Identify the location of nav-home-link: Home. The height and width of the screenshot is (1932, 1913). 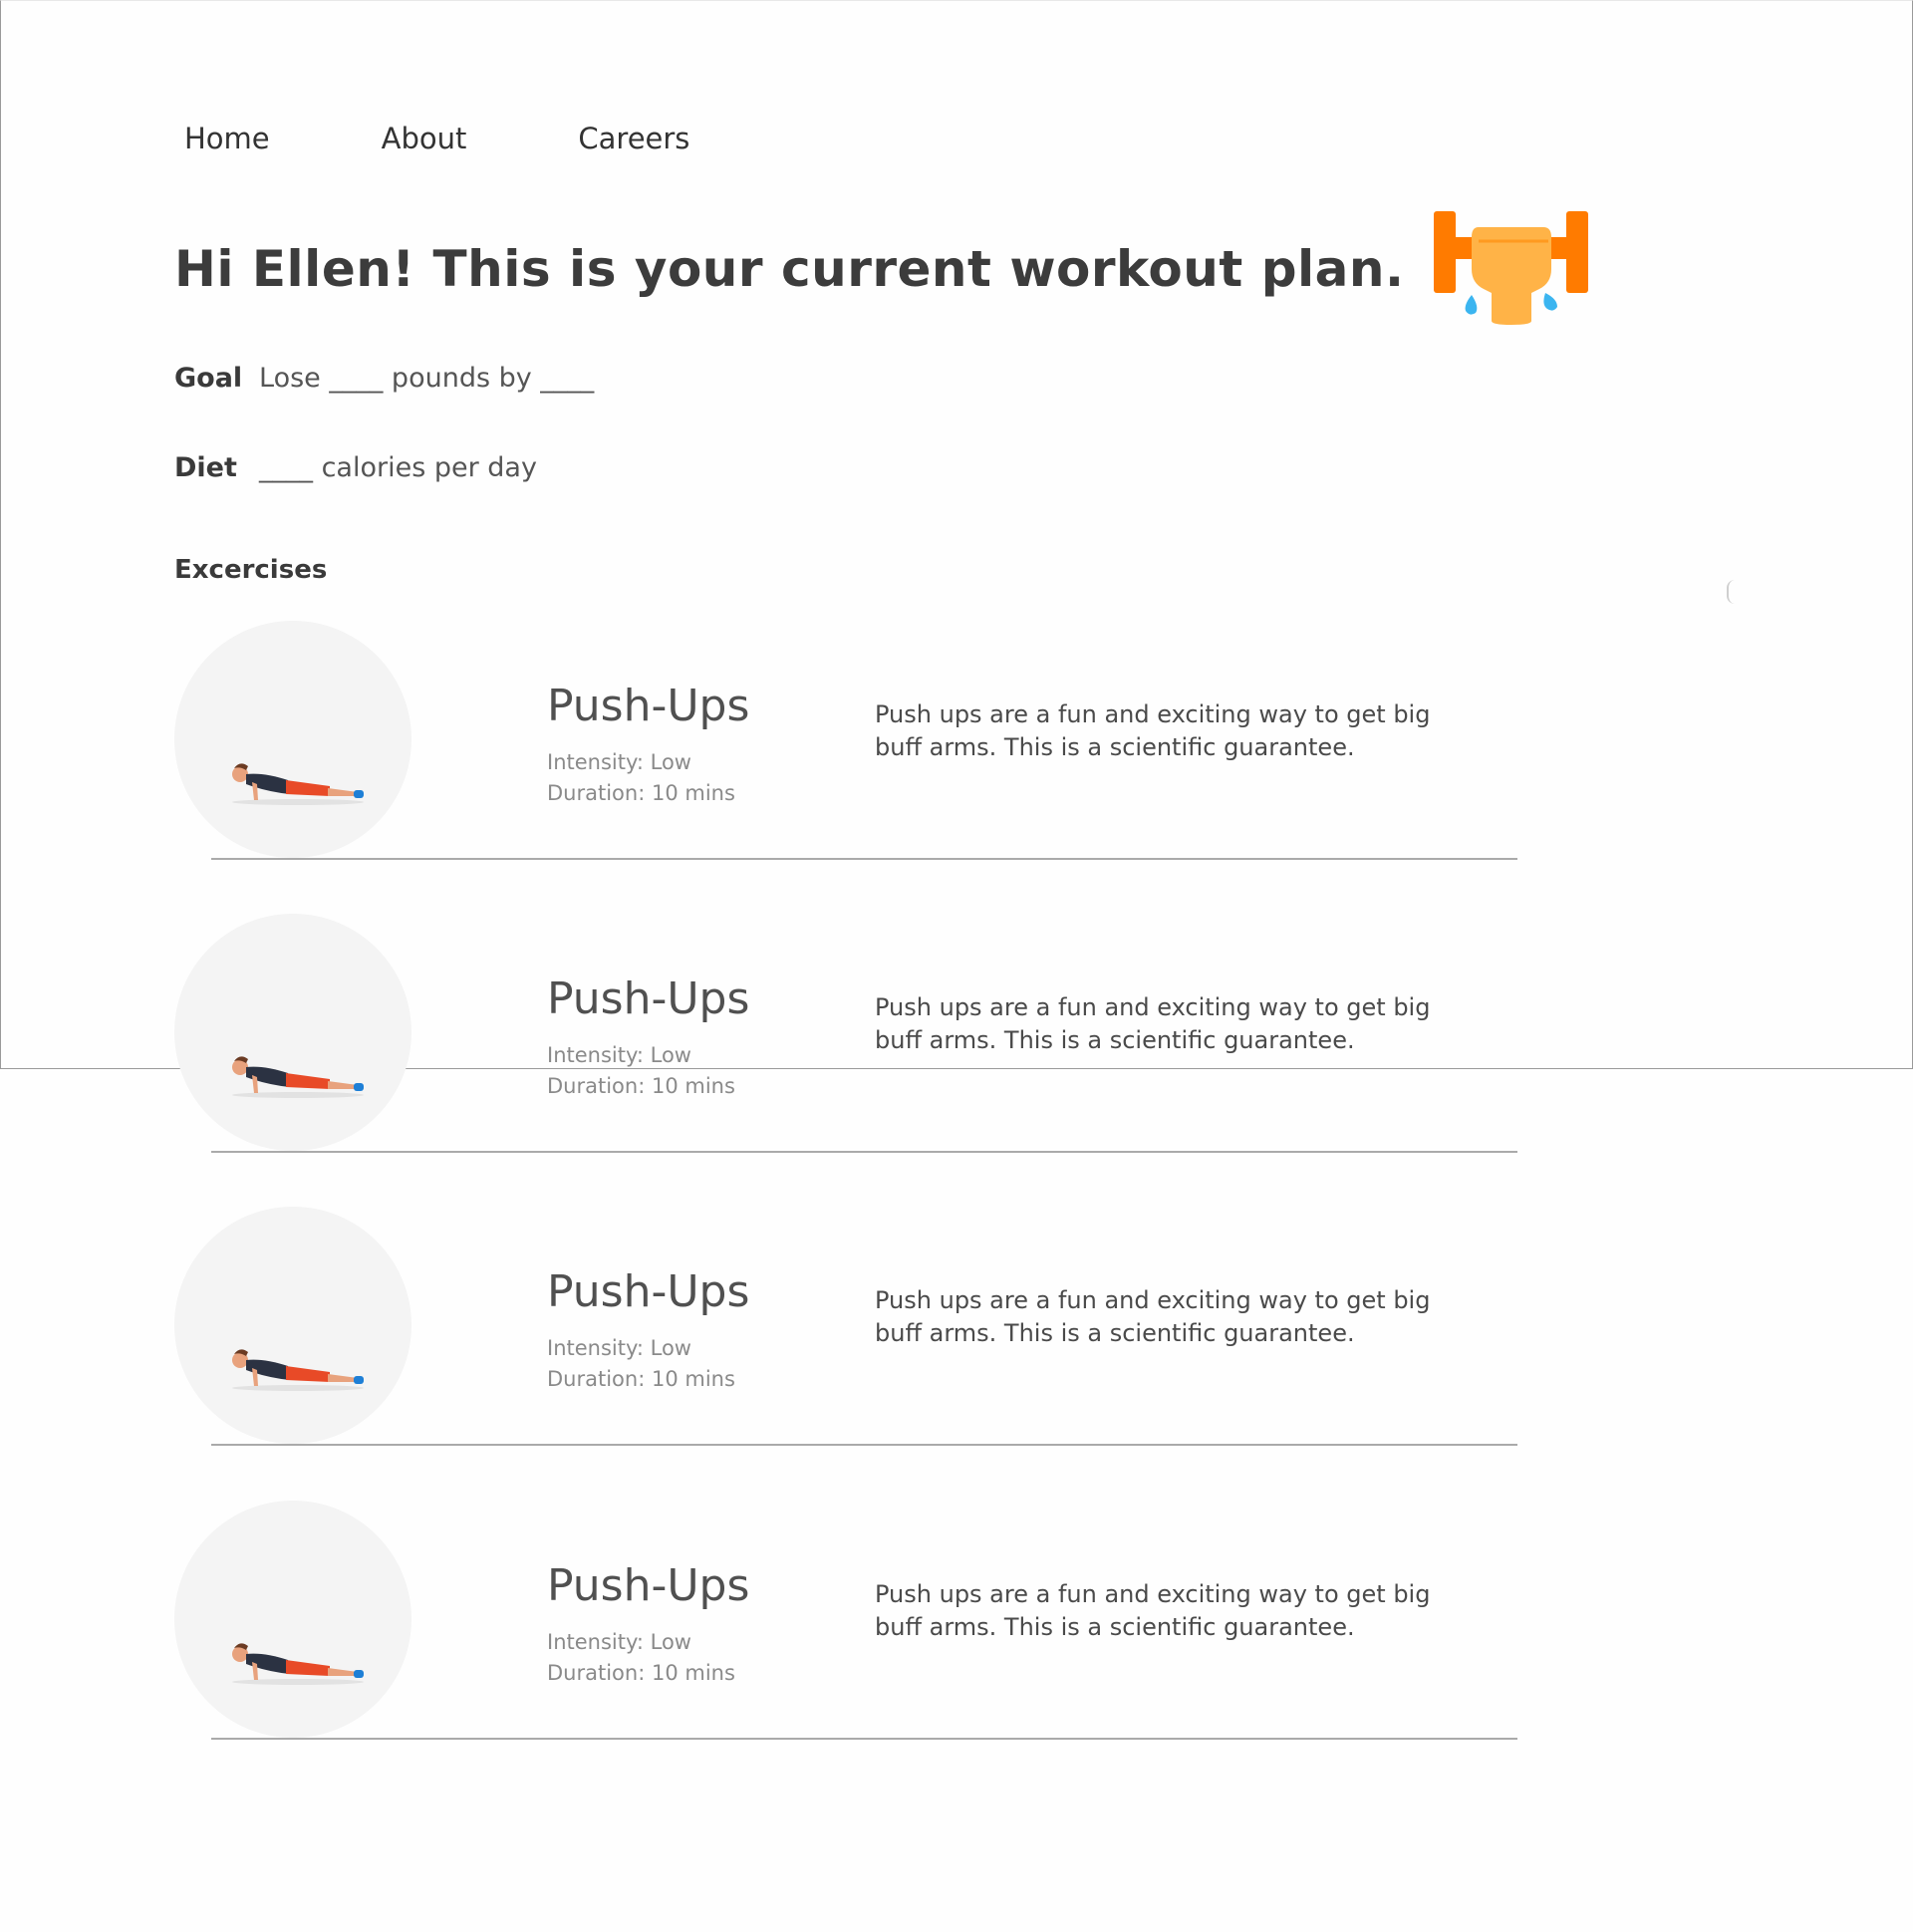
(227, 138).